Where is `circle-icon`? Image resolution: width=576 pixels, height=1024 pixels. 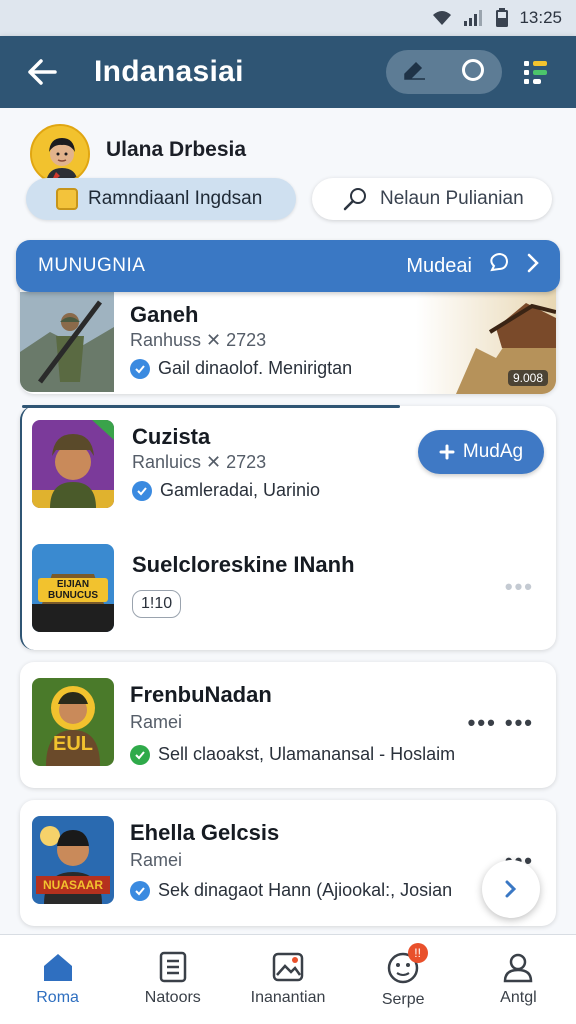 circle-icon is located at coordinates (473, 72).